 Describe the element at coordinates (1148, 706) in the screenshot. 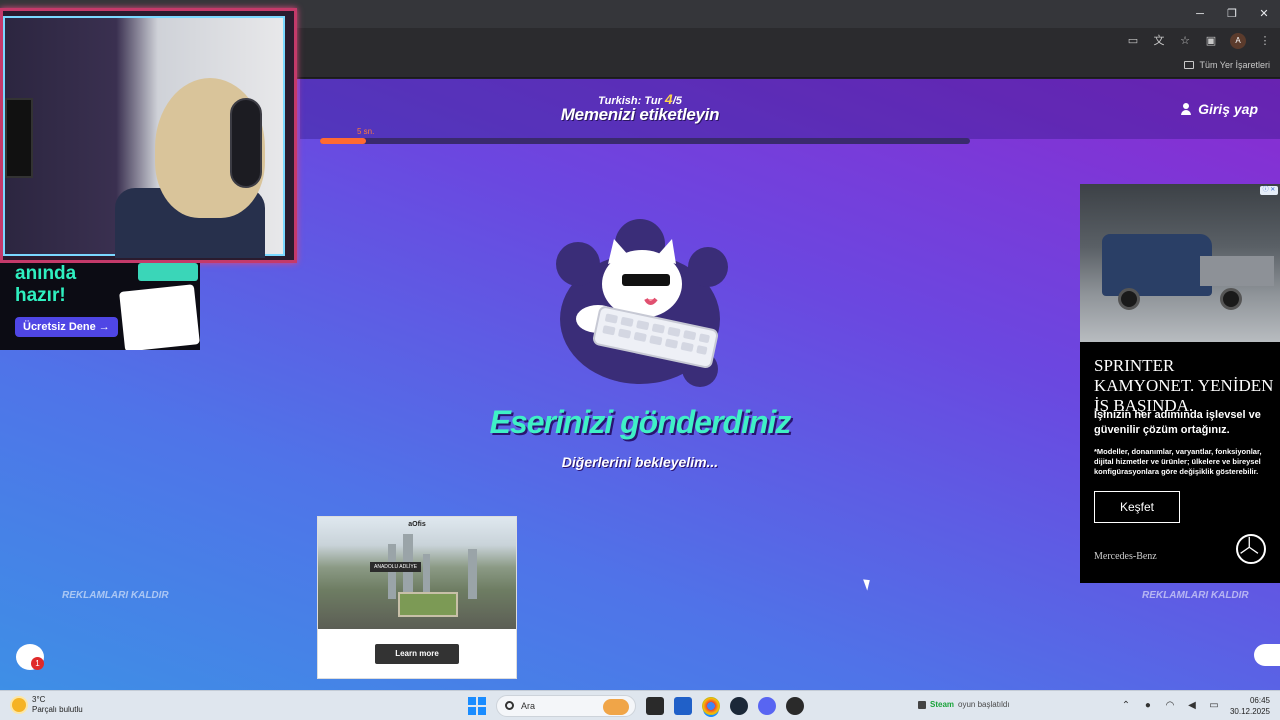

I see `microphone-icon: ●` at that location.